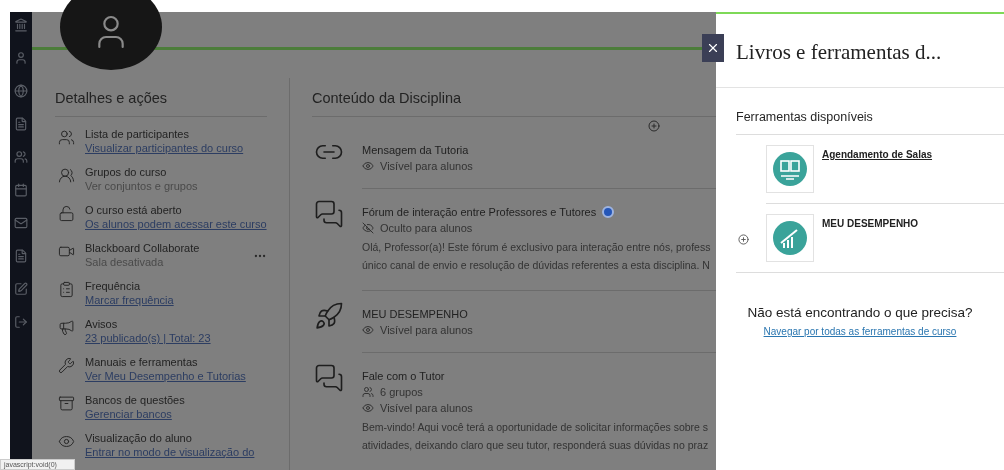 Image resolution: width=1004 pixels, height=470 pixels. Describe the element at coordinates (368, 228) in the screenshot. I see `eye-off-icon` at that location.